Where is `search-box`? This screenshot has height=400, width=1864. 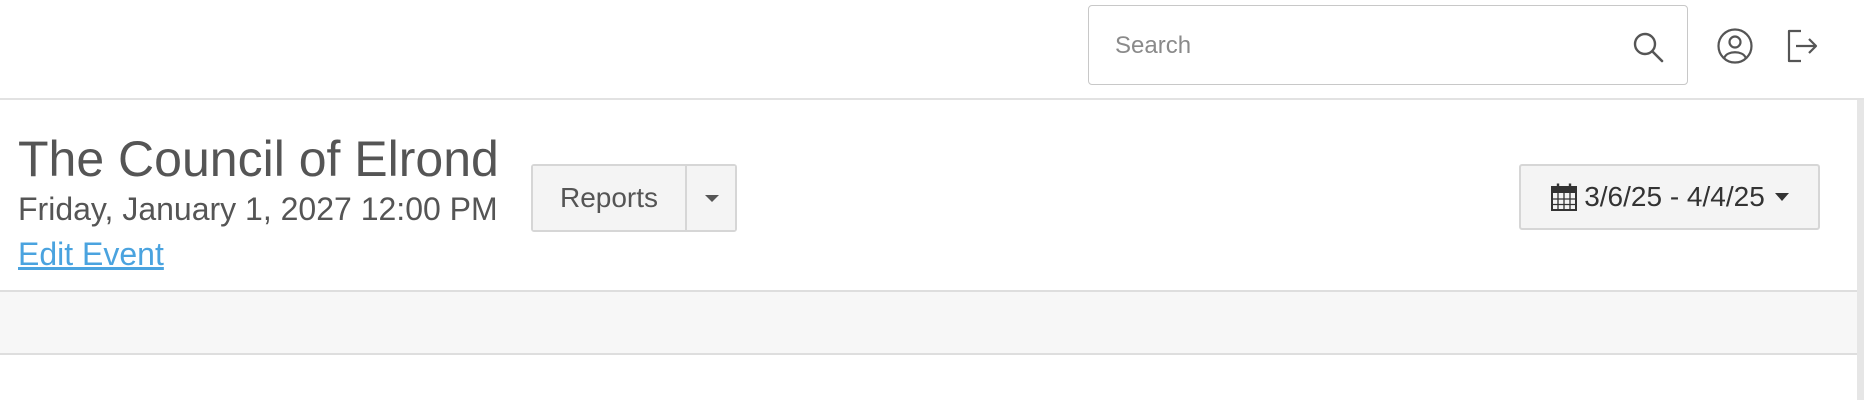
search-box is located at coordinates (1388, 45).